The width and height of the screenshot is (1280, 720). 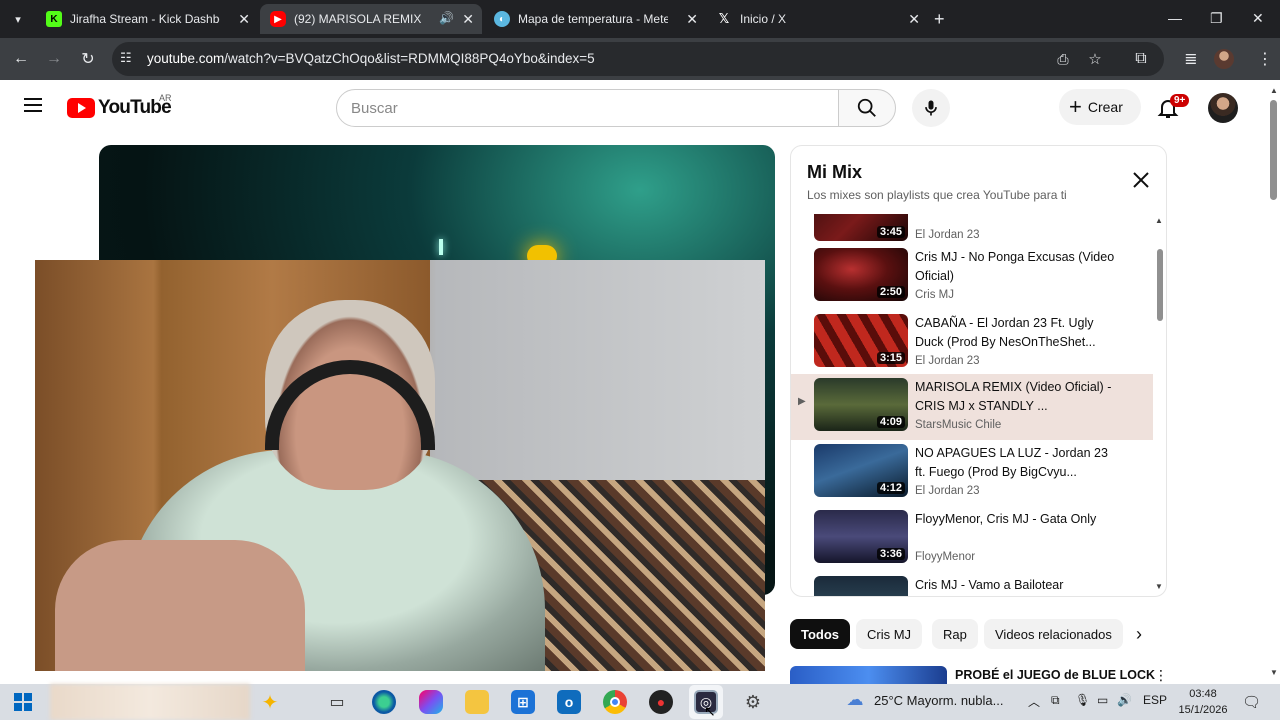 I want to click on tab-kick: K Jirafha Stream - Kick Dashboard ✕, so click(x=147, y=19).